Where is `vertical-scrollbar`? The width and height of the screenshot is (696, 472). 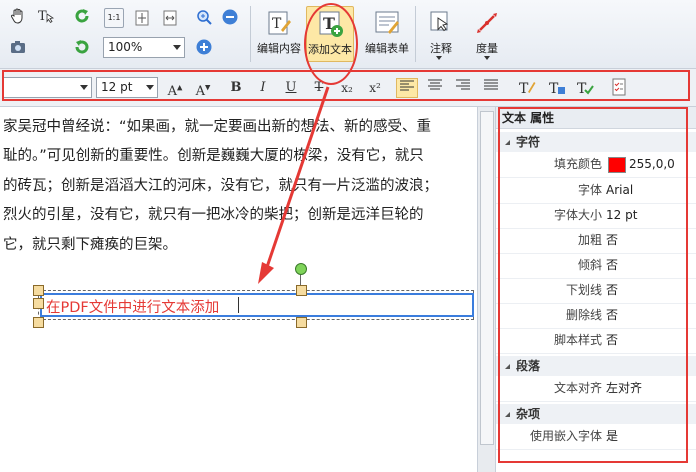 vertical-scrollbar is located at coordinates (486, 289).